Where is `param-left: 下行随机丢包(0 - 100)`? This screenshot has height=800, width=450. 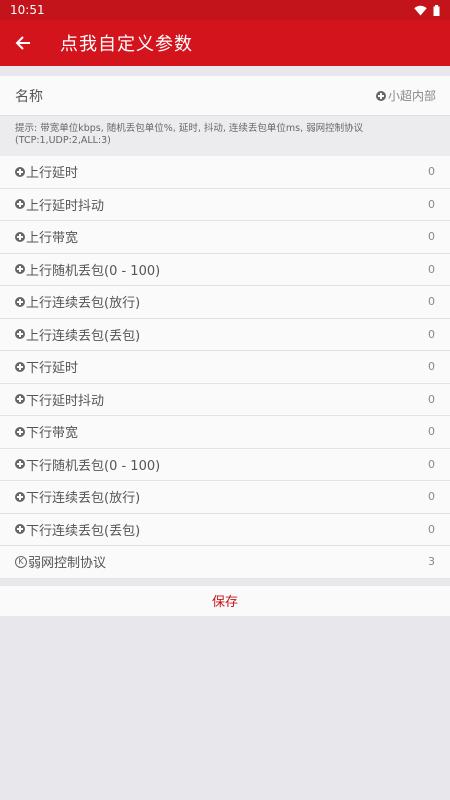
param-left: 下行随机丢包(0 - 100) is located at coordinates (87, 464).